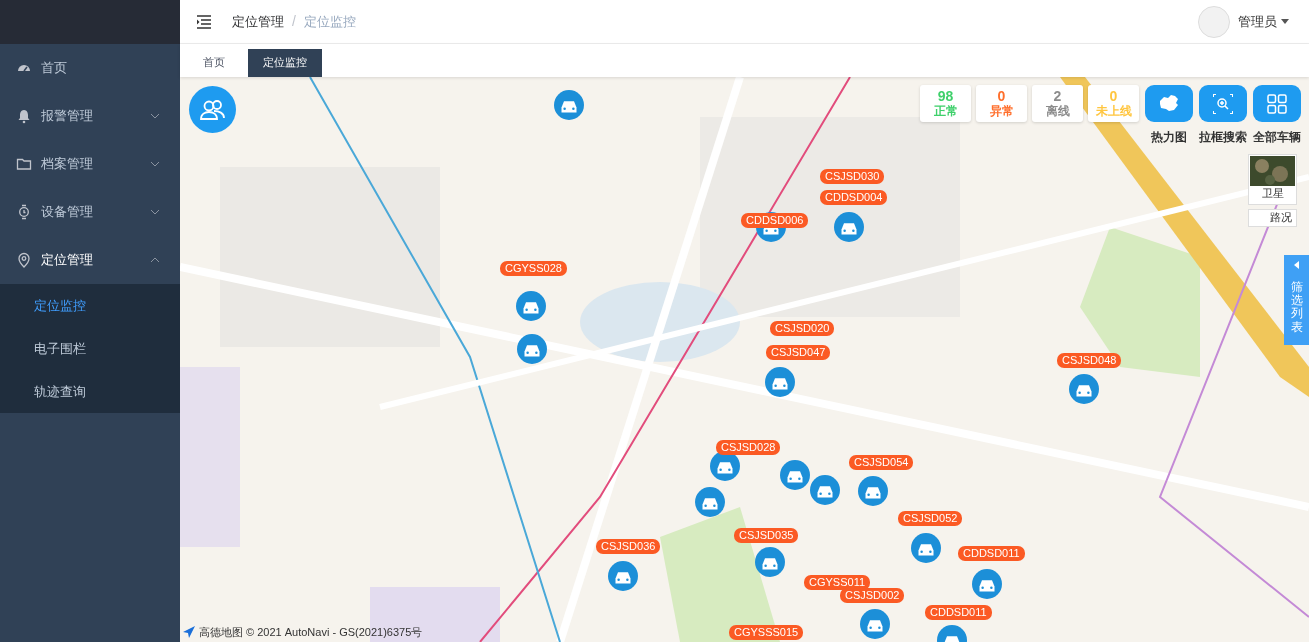 The height and width of the screenshot is (642, 1309). What do you see at coordinates (24, 164) in the screenshot?
I see `folder-icon` at bounding box center [24, 164].